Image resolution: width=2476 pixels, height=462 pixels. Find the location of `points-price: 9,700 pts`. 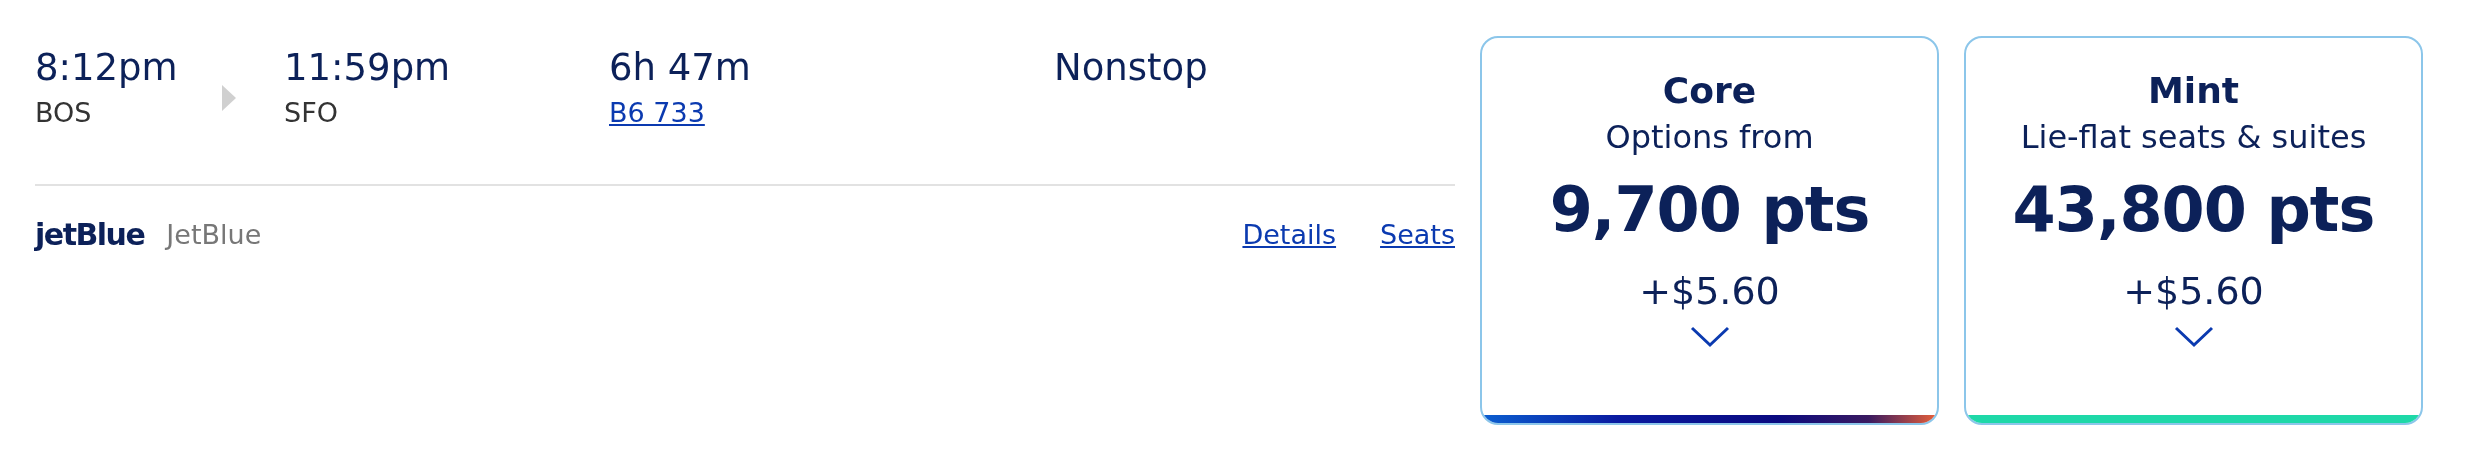

points-price: 9,700 pts is located at coordinates (1709, 210).